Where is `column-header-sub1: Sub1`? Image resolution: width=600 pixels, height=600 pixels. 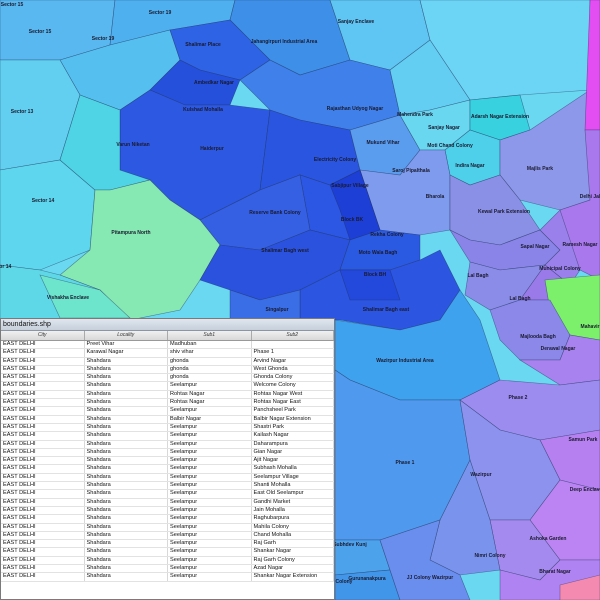 column-header-sub1: Sub1 is located at coordinates (210, 335).